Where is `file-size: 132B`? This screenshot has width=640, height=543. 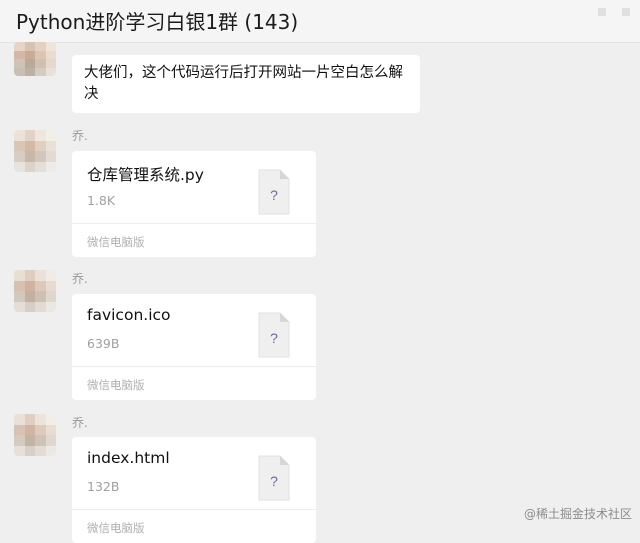
file-size: 132B is located at coordinates (103, 486).